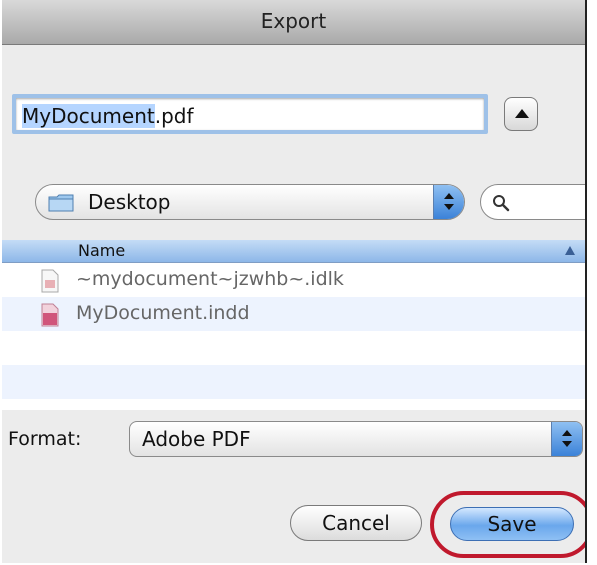 The width and height of the screenshot is (597, 565). I want to click on name-column-label: Name, so click(102, 250).